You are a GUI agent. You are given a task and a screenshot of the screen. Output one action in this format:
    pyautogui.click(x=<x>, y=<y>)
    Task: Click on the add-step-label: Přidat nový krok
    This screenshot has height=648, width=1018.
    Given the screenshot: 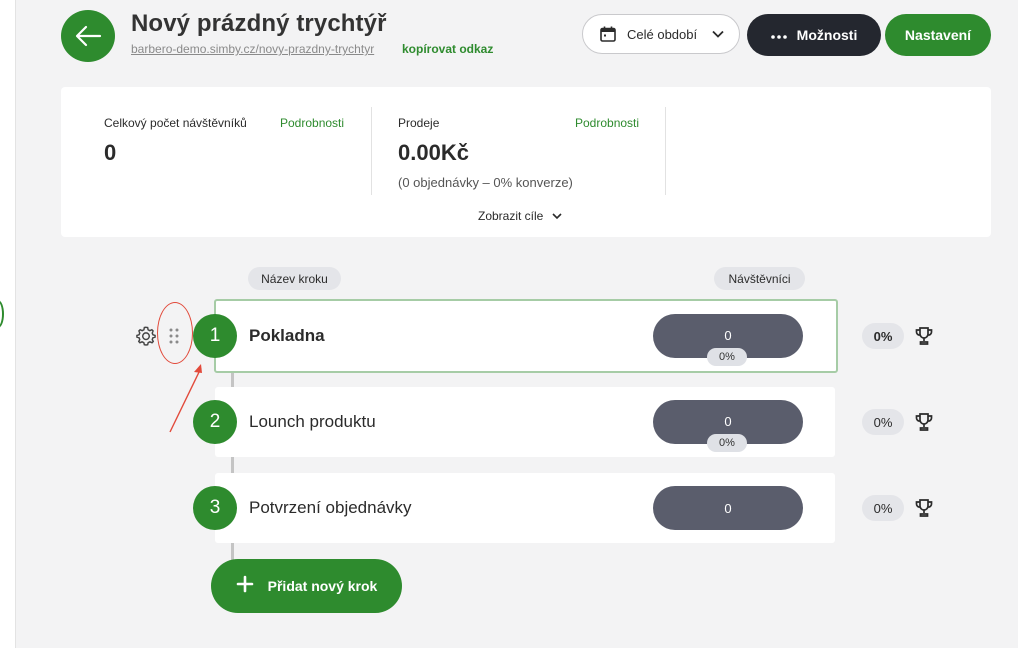 What is the action you would take?
    pyautogui.click(x=322, y=586)
    